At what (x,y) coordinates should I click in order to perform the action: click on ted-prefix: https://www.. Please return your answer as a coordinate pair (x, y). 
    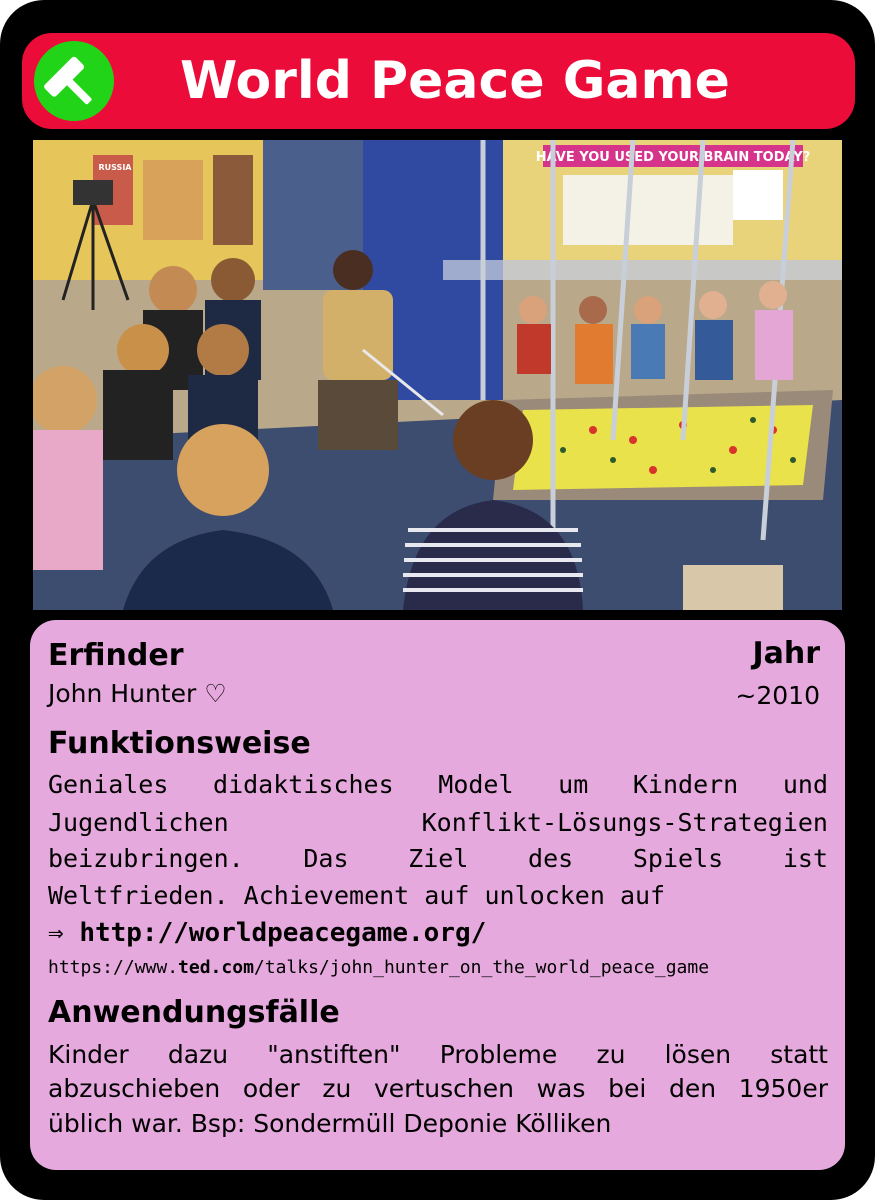
    Looking at the image, I should click on (113, 967).